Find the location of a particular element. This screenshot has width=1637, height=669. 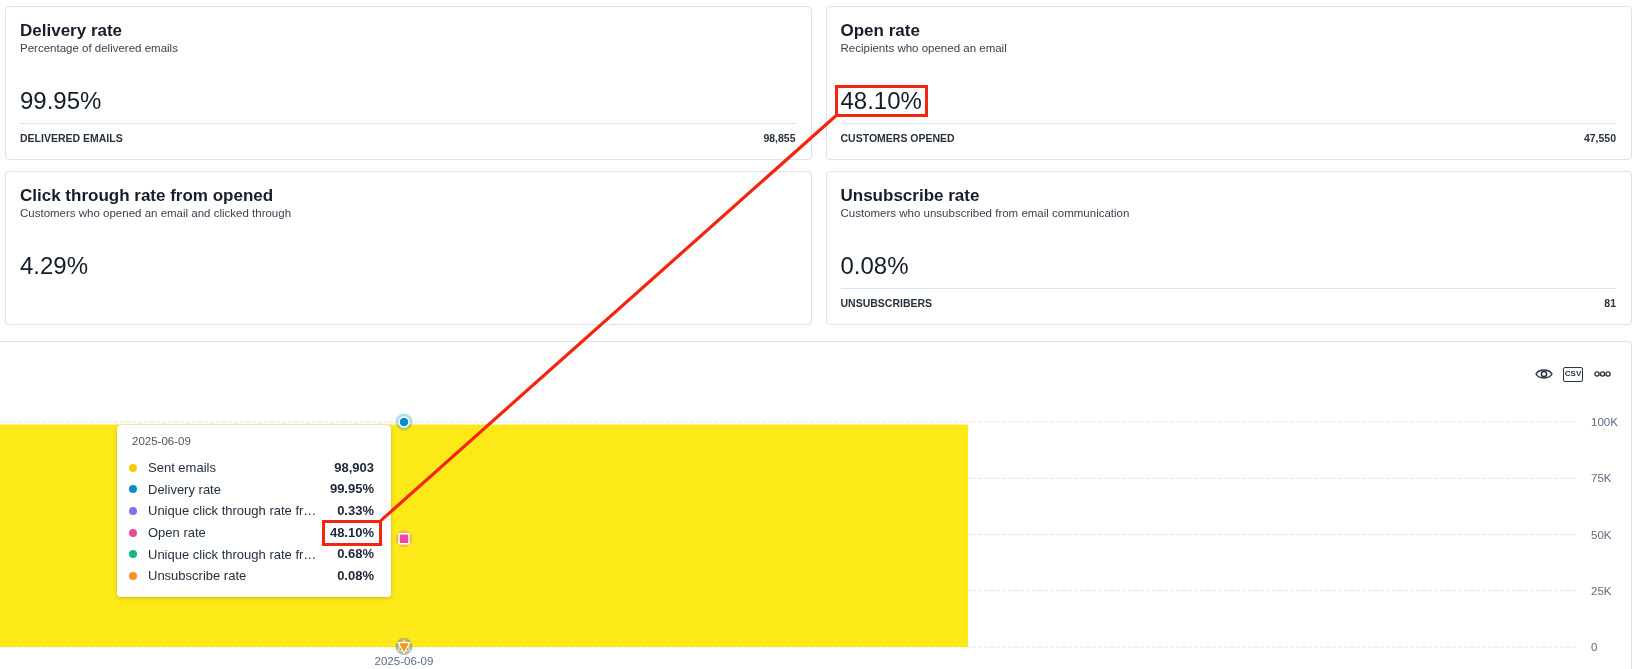

series-value: 48.10% is located at coordinates (351, 532).